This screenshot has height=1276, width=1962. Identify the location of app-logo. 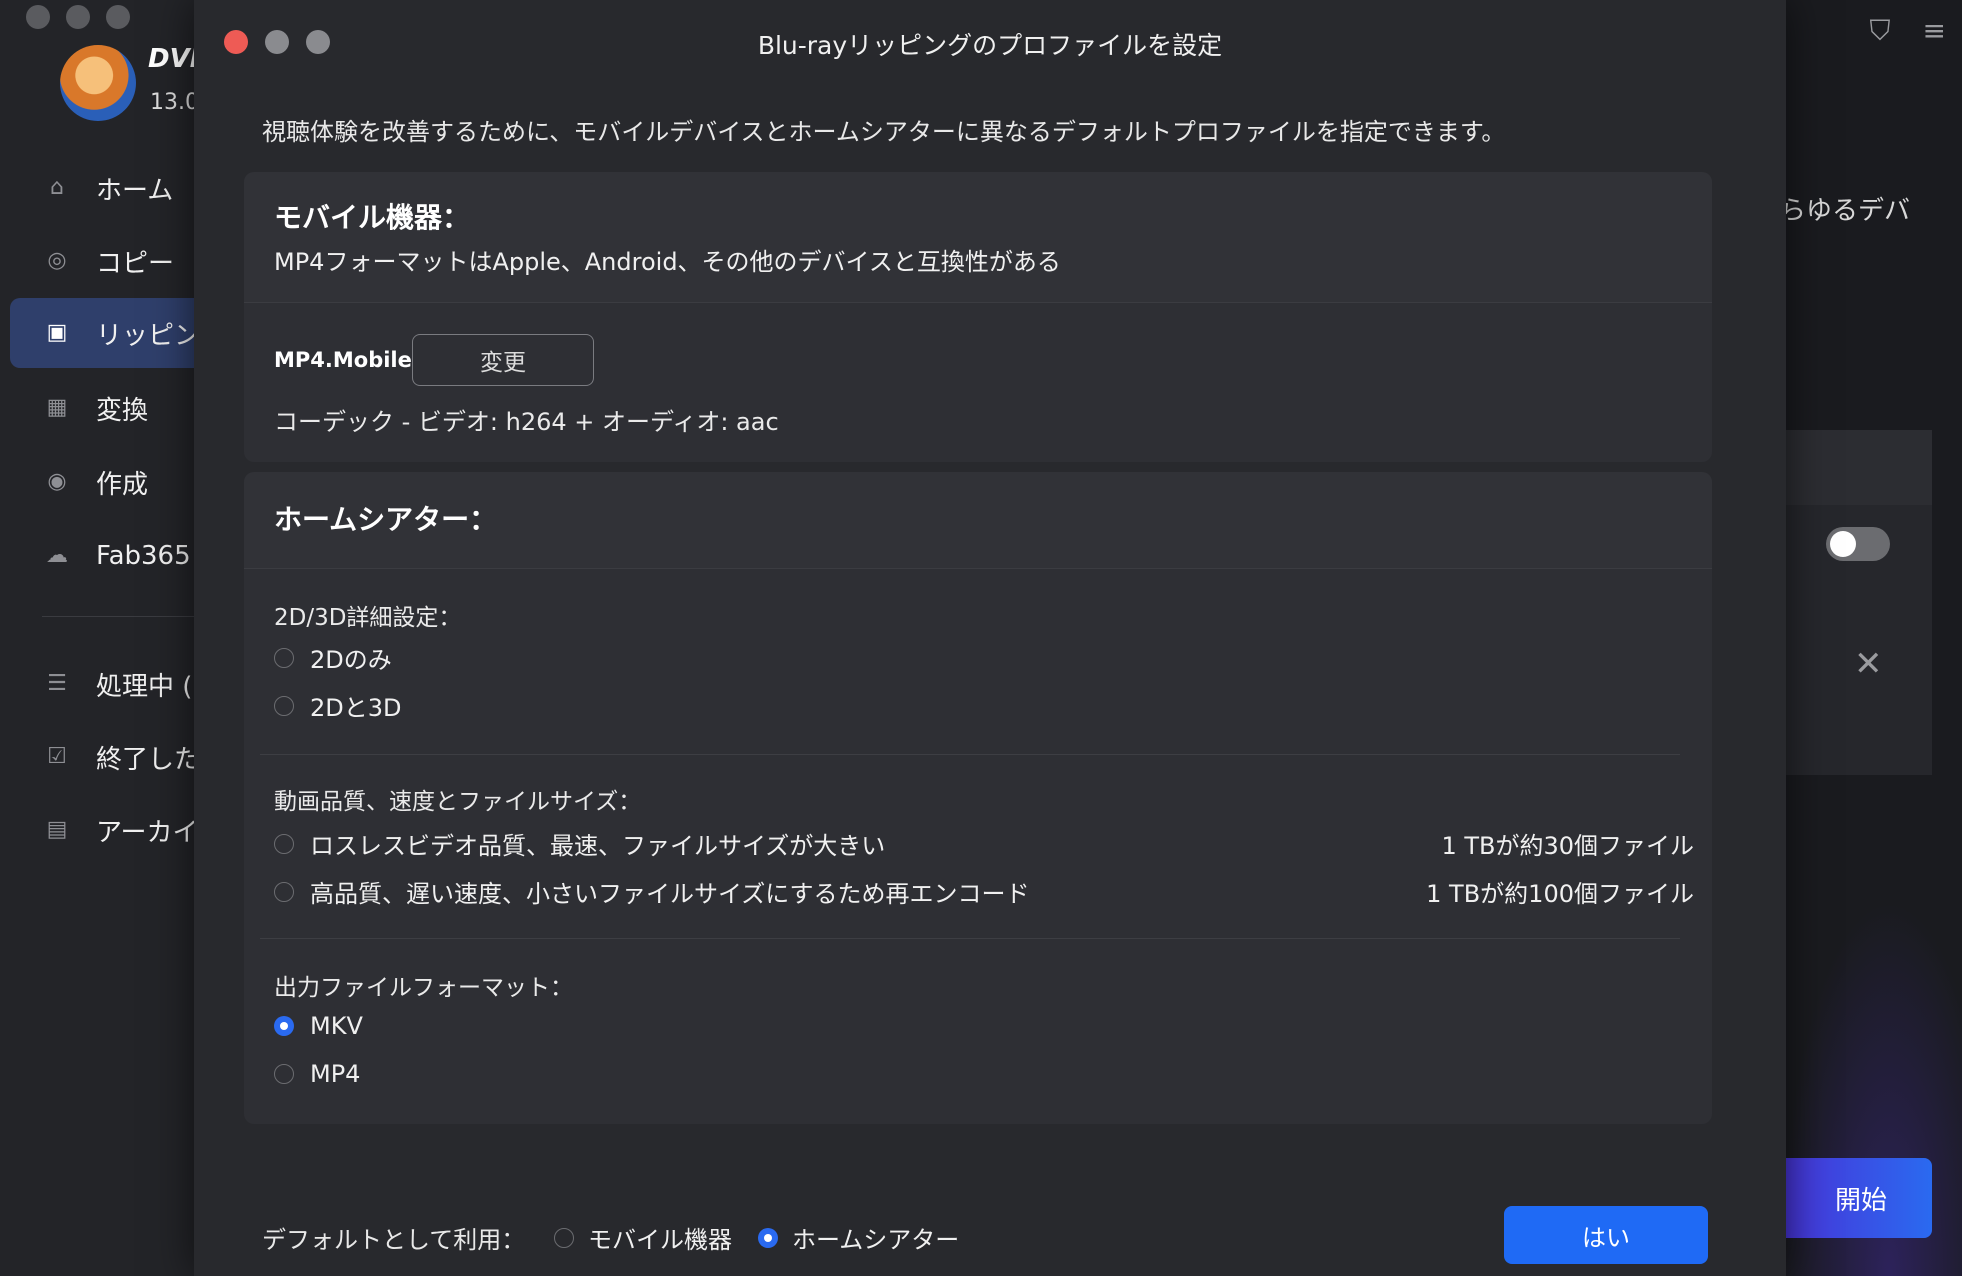
(98, 83).